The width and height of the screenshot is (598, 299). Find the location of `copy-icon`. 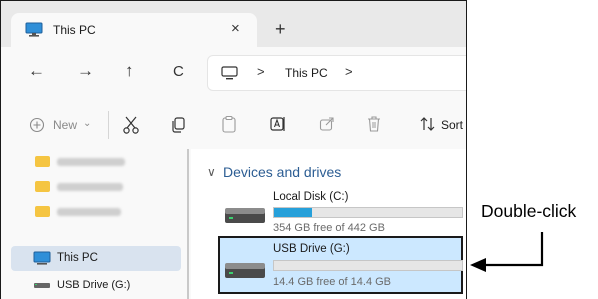

copy-icon is located at coordinates (178, 125).